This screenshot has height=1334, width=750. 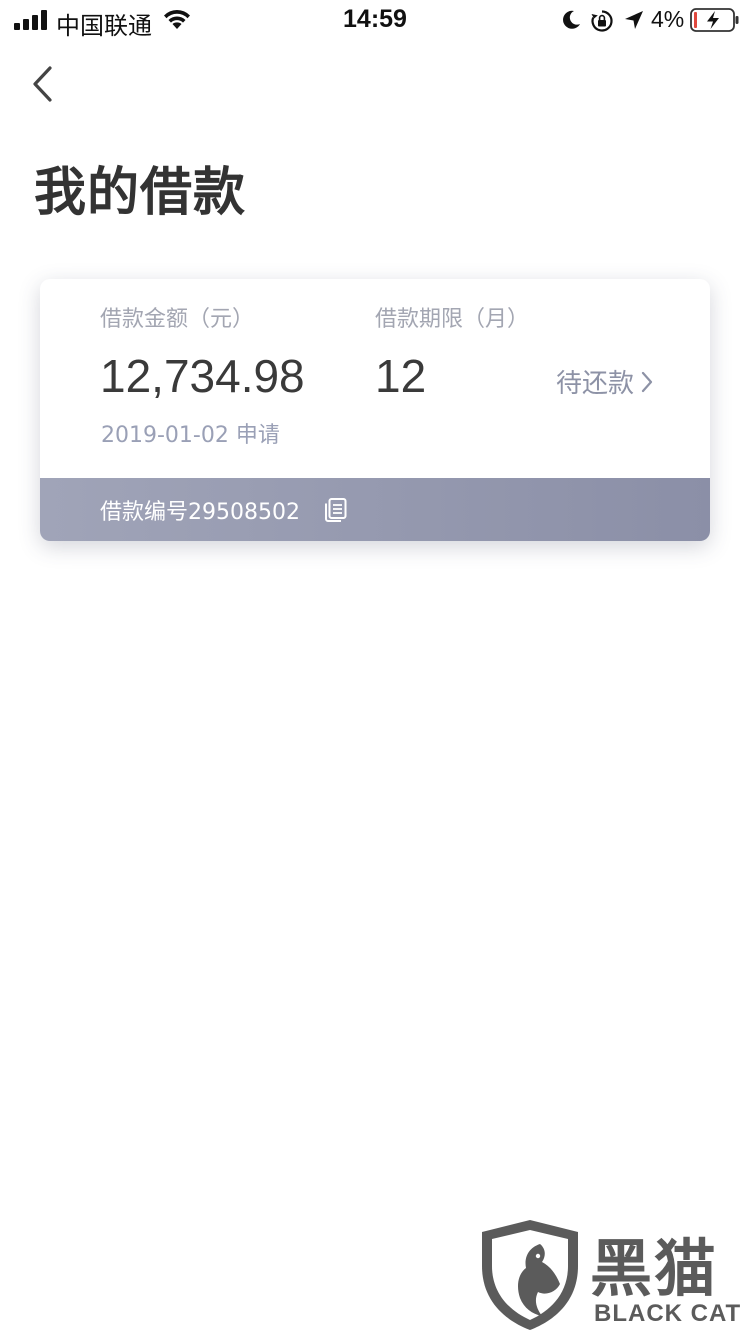 What do you see at coordinates (140, 193) in the screenshot?
I see `page-title: 我的借款` at bounding box center [140, 193].